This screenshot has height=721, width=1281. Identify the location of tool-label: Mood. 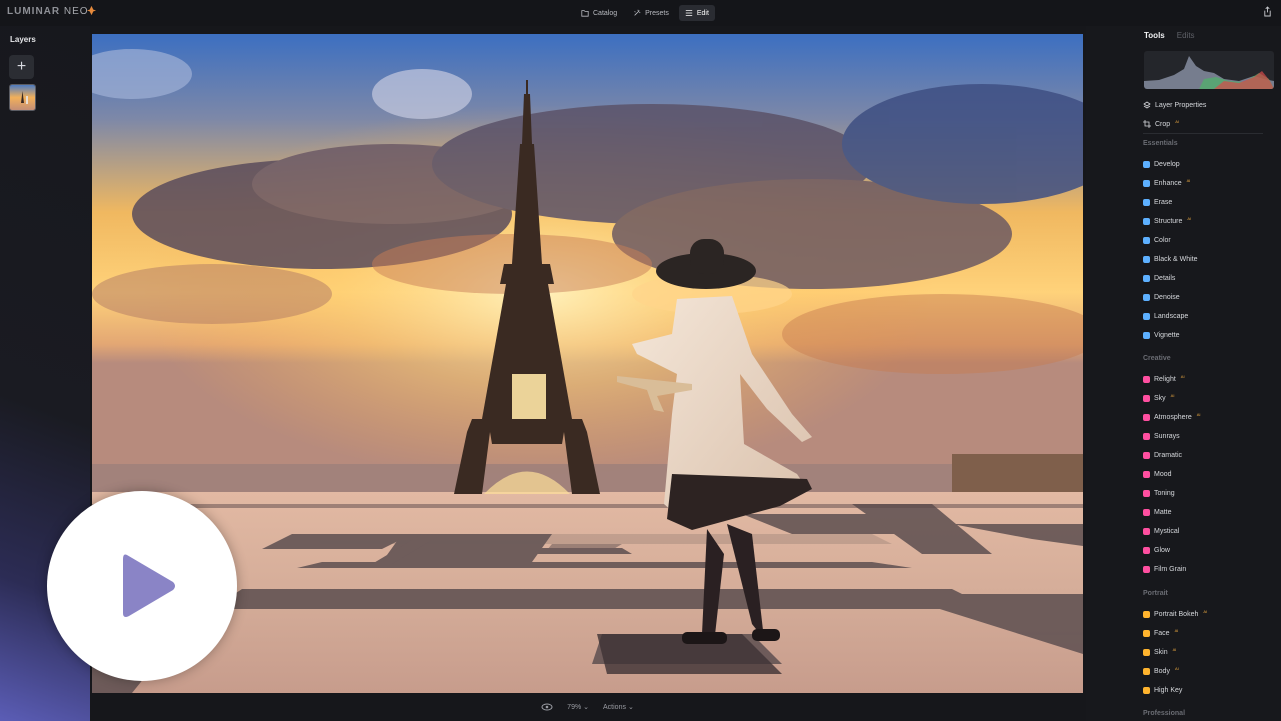
(1163, 474).